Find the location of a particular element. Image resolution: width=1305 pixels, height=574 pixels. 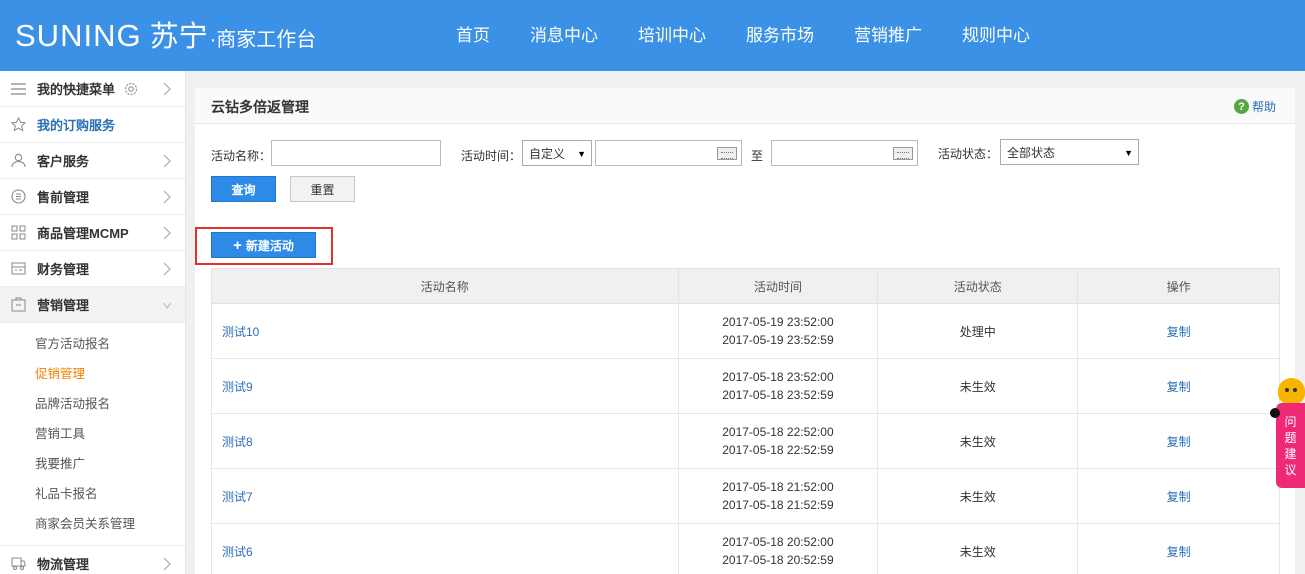

title-bar: 云钻多倍返管理 ? 帮助 is located at coordinates (745, 106).